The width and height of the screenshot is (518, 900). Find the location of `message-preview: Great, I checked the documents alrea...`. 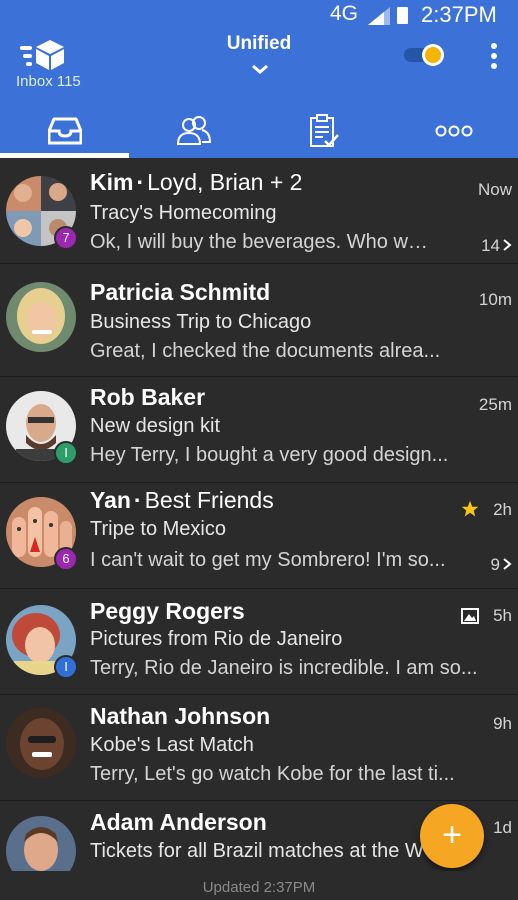

message-preview: Great, I checked the documents alrea... is located at coordinates (265, 351).